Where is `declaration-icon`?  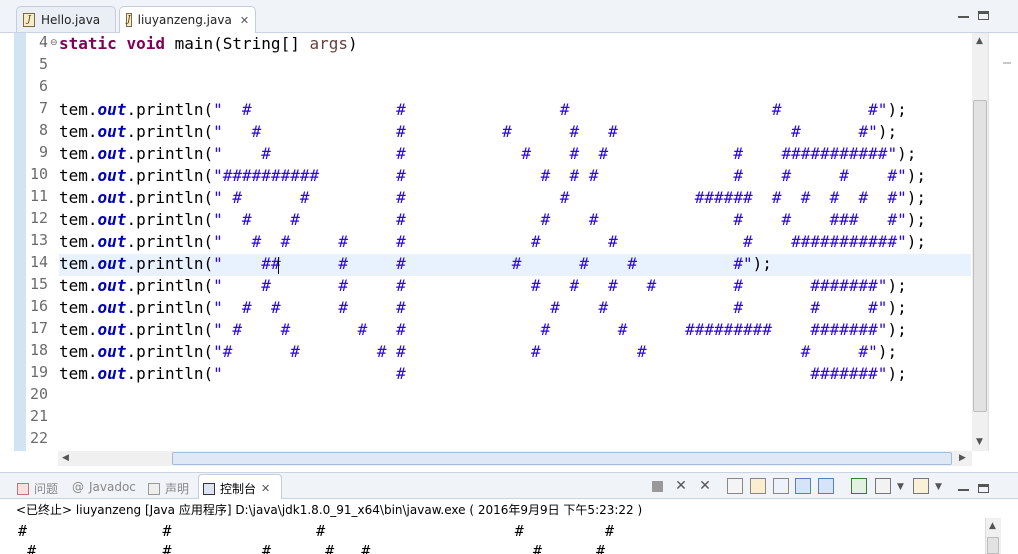 declaration-icon is located at coordinates (154, 488).